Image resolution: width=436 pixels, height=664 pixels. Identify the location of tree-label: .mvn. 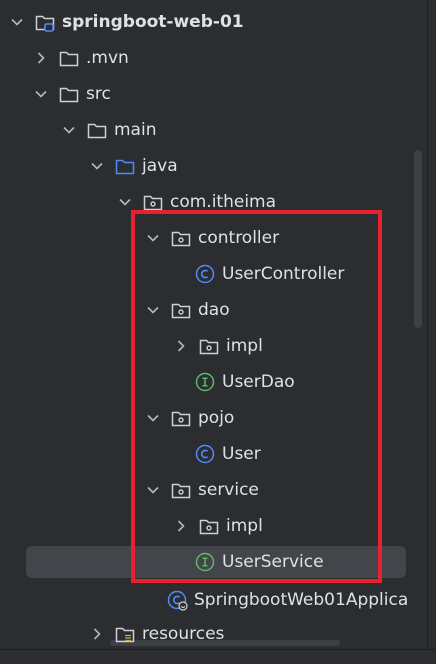
(107, 58).